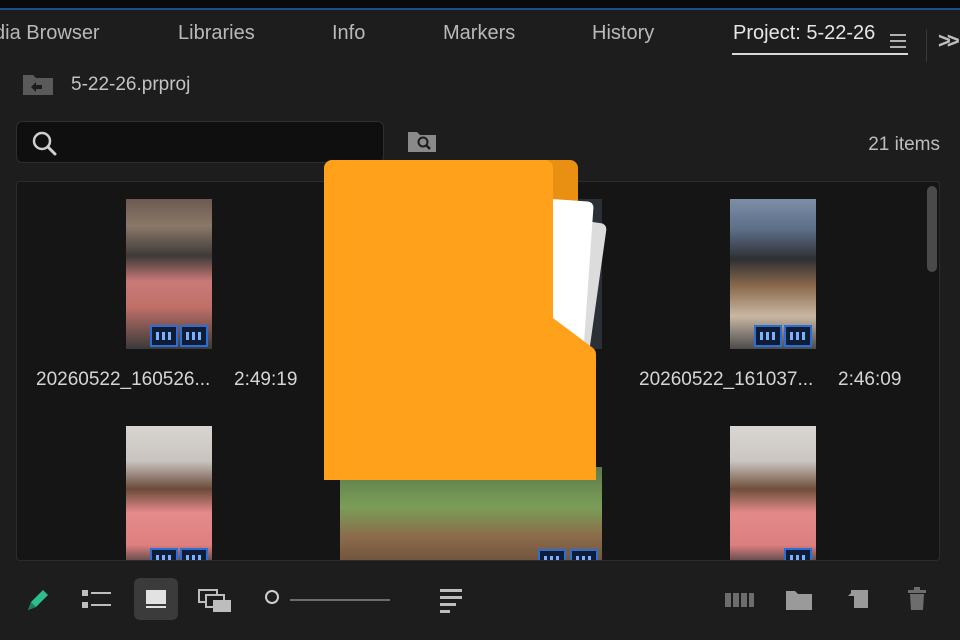 Image resolution: width=960 pixels, height=640 pixels. Describe the element at coordinates (932, 229) in the screenshot. I see `vertical-scrollbar` at that location.